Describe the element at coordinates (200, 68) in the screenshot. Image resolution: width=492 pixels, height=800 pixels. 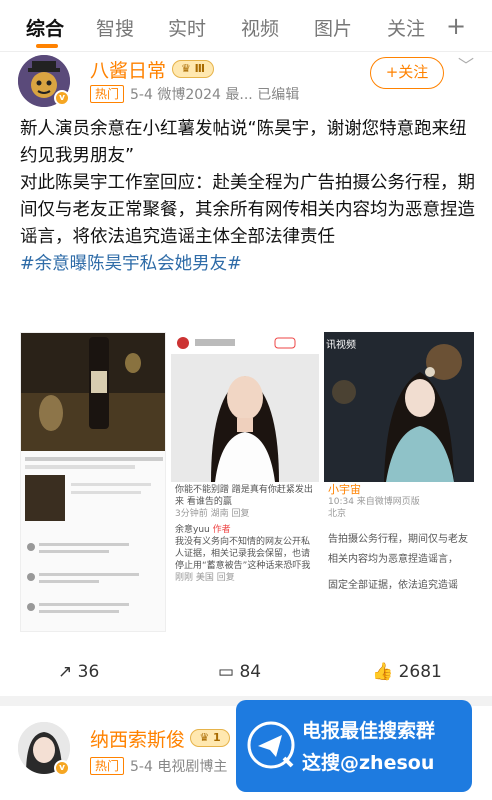
I see `member-level: Ⅲ` at that location.